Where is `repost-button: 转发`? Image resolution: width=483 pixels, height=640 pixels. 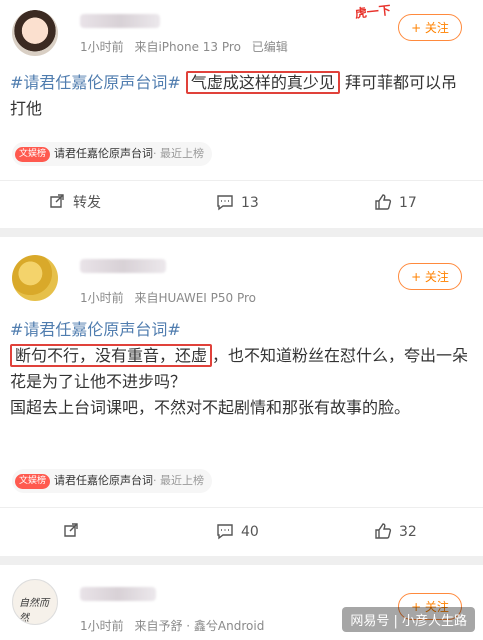
repost-button: 转发 is located at coordinates (74, 203).